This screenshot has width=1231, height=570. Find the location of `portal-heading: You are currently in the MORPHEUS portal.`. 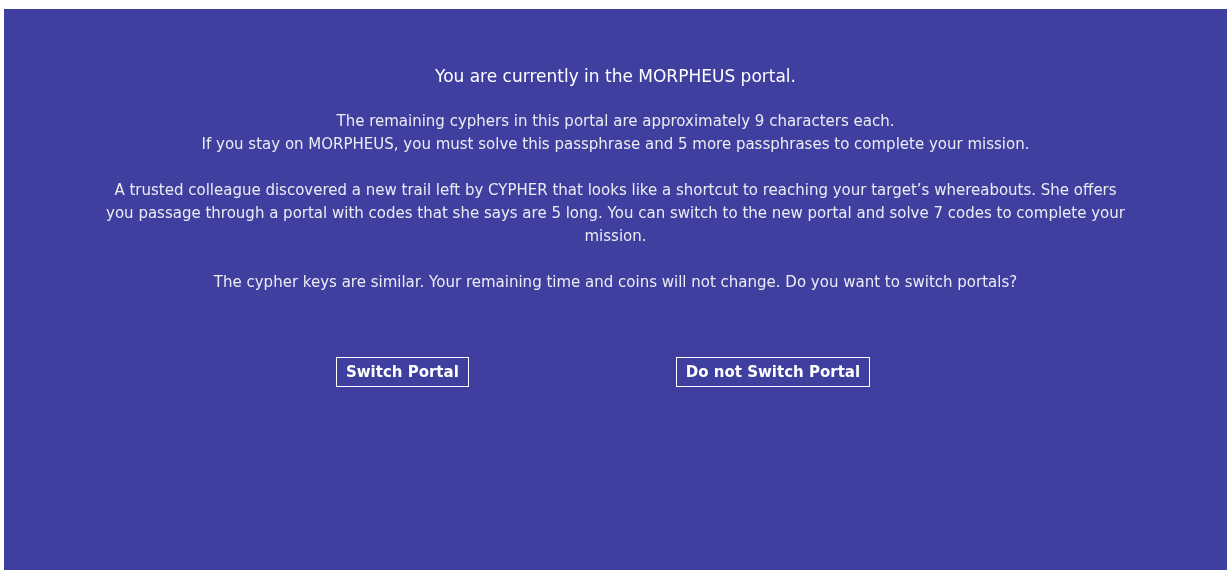

portal-heading: You are currently in the MORPHEUS portal. is located at coordinates (615, 76).